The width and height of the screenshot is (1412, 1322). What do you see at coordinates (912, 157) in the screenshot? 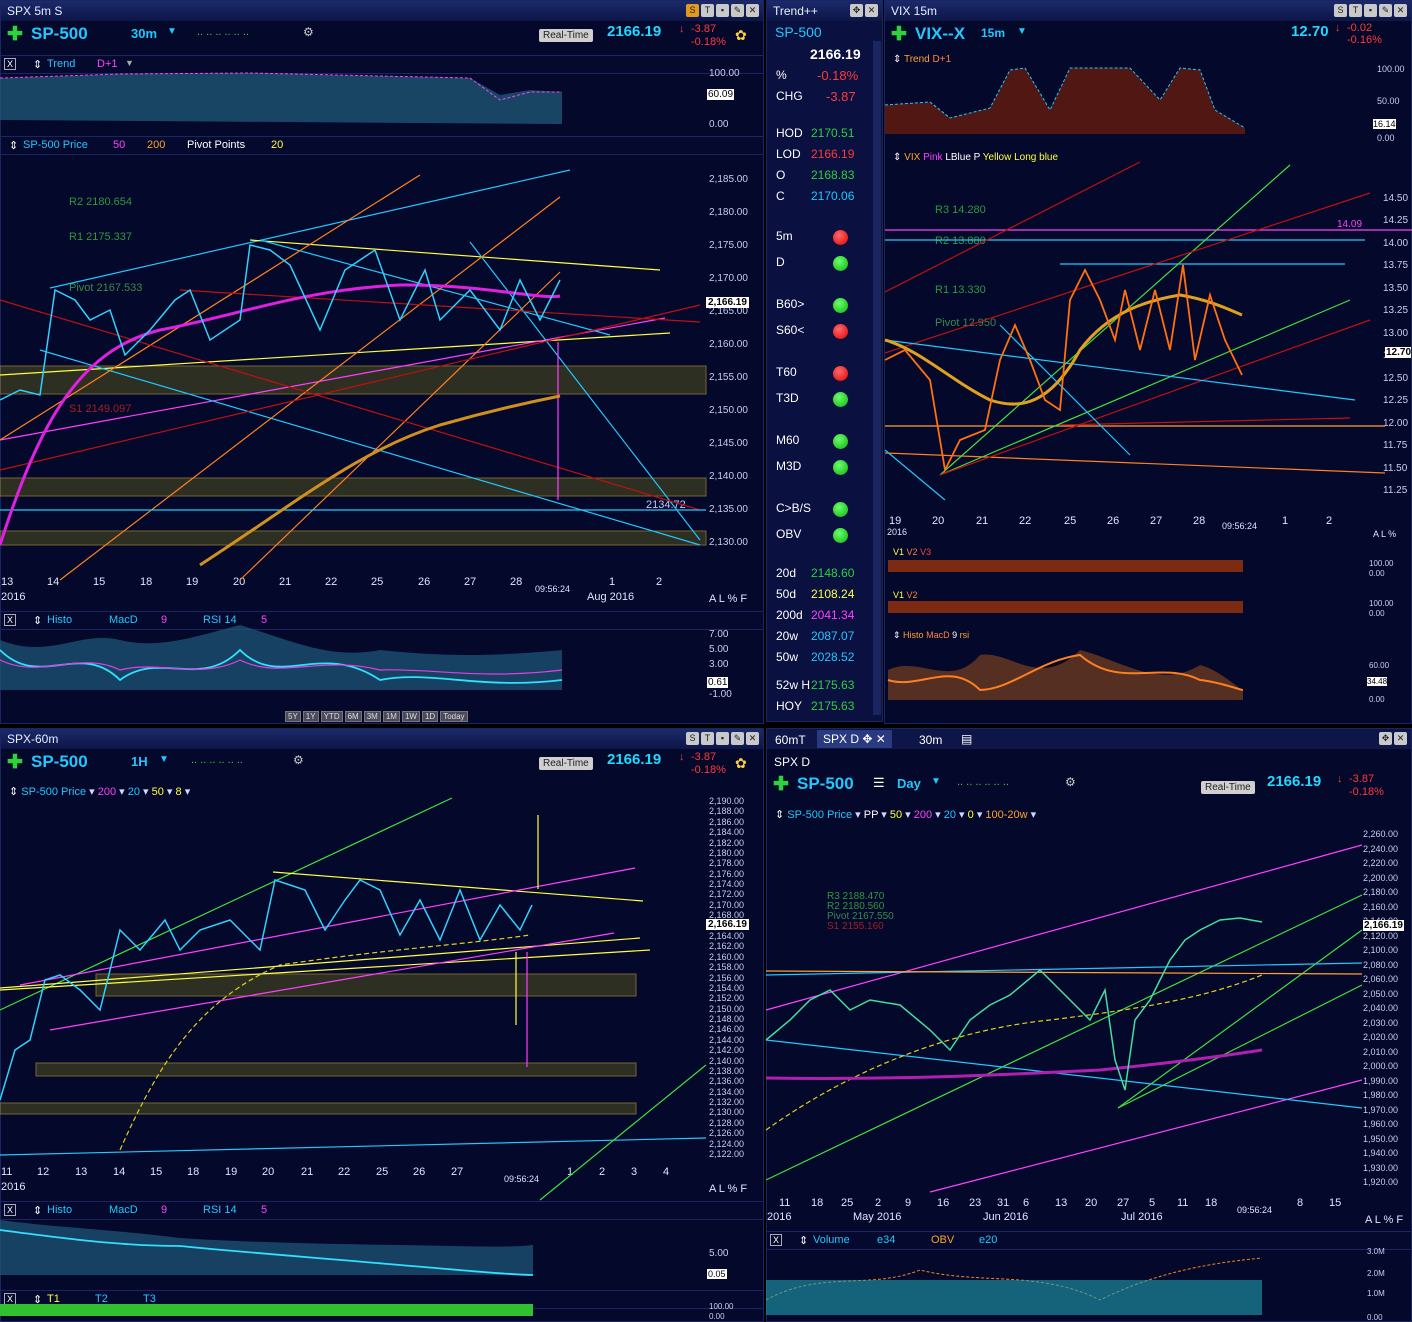
I see `vix-label: VIX` at bounding box center [912, 157].